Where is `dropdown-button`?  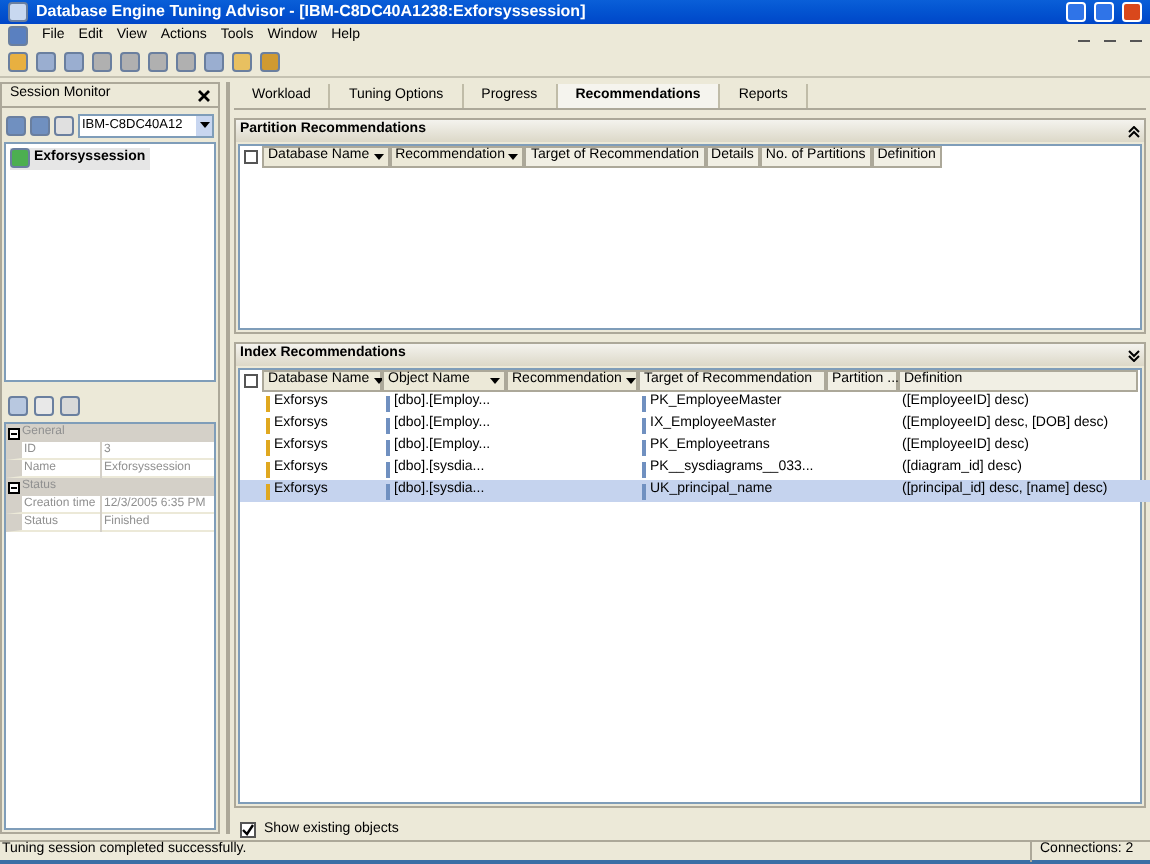 dropdown-button is located at coordinates (204, 125).